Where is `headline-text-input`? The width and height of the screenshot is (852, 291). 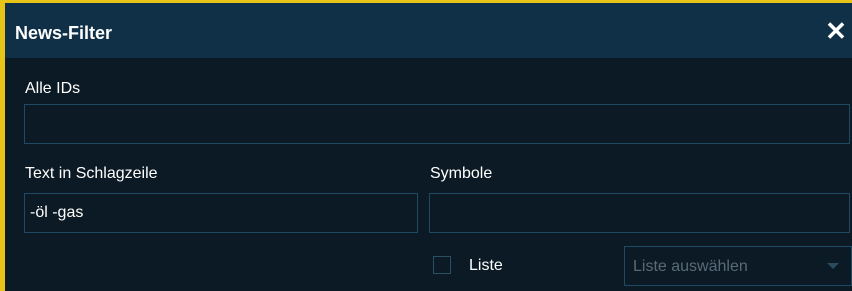 headline-text-input is located at coordinates (221, 213).